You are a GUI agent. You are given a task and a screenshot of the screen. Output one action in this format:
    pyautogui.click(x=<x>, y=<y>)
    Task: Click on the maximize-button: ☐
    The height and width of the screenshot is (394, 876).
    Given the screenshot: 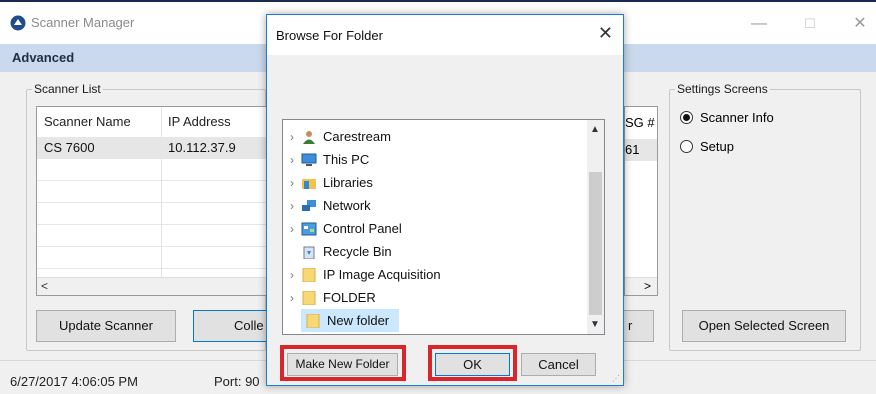 What is the action you would take?
    pyautogui.click(x=810, y=24)
    